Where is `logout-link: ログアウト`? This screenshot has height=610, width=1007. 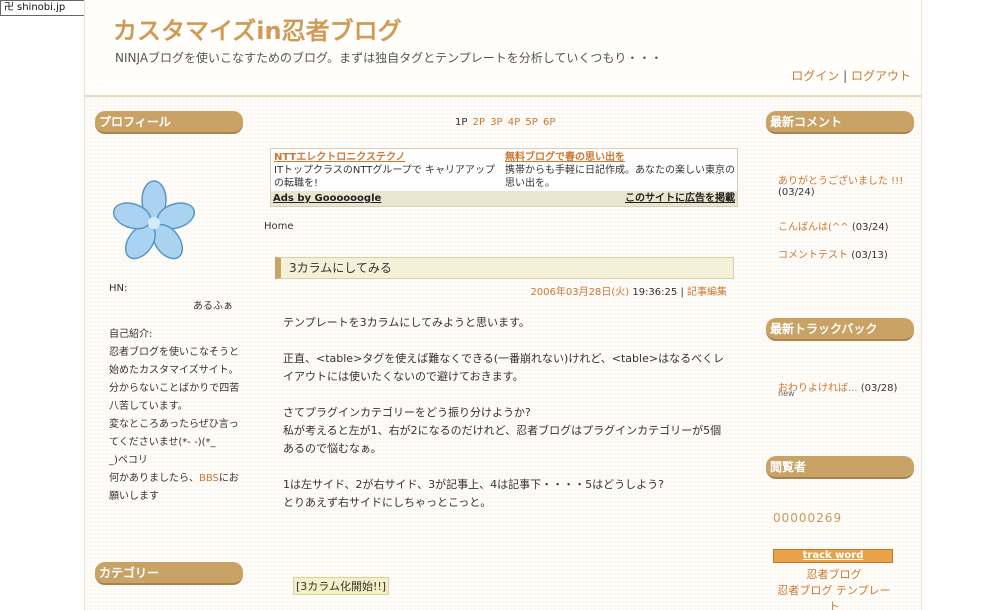 logout-link: ログアウト is located at coordinates (881, 76).